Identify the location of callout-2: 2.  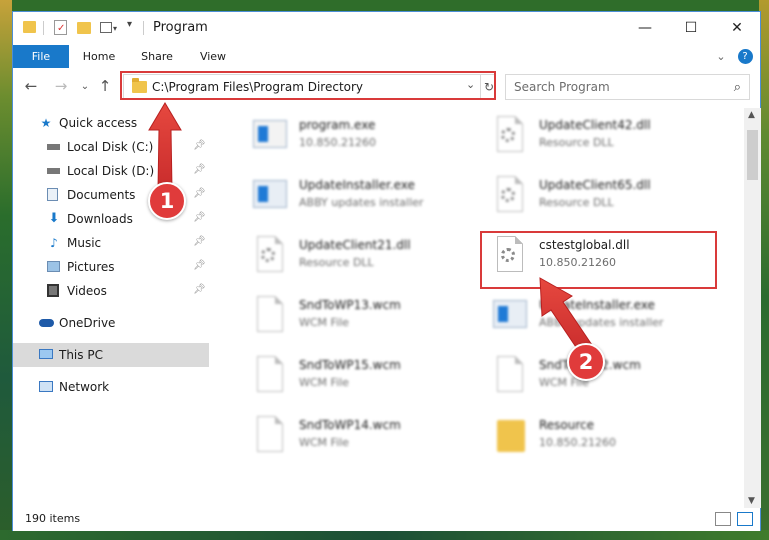
(586, 362).